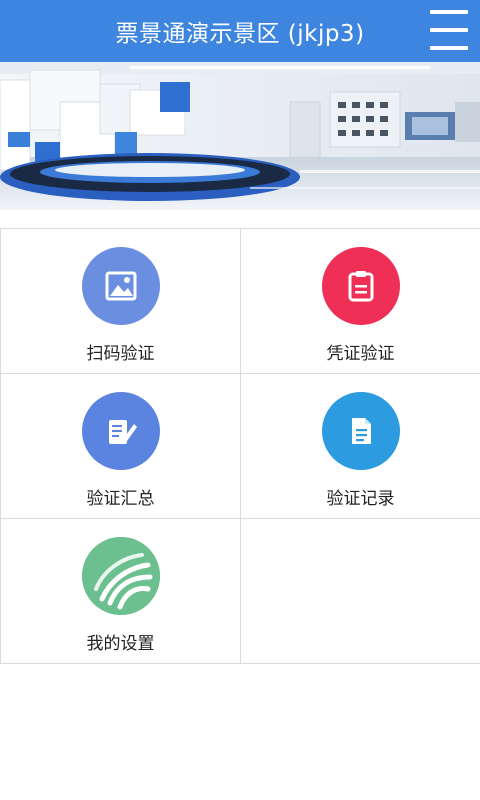 This screenshot has width=480, height=800. I want to click on hamburger-icon, so click(449, 30).